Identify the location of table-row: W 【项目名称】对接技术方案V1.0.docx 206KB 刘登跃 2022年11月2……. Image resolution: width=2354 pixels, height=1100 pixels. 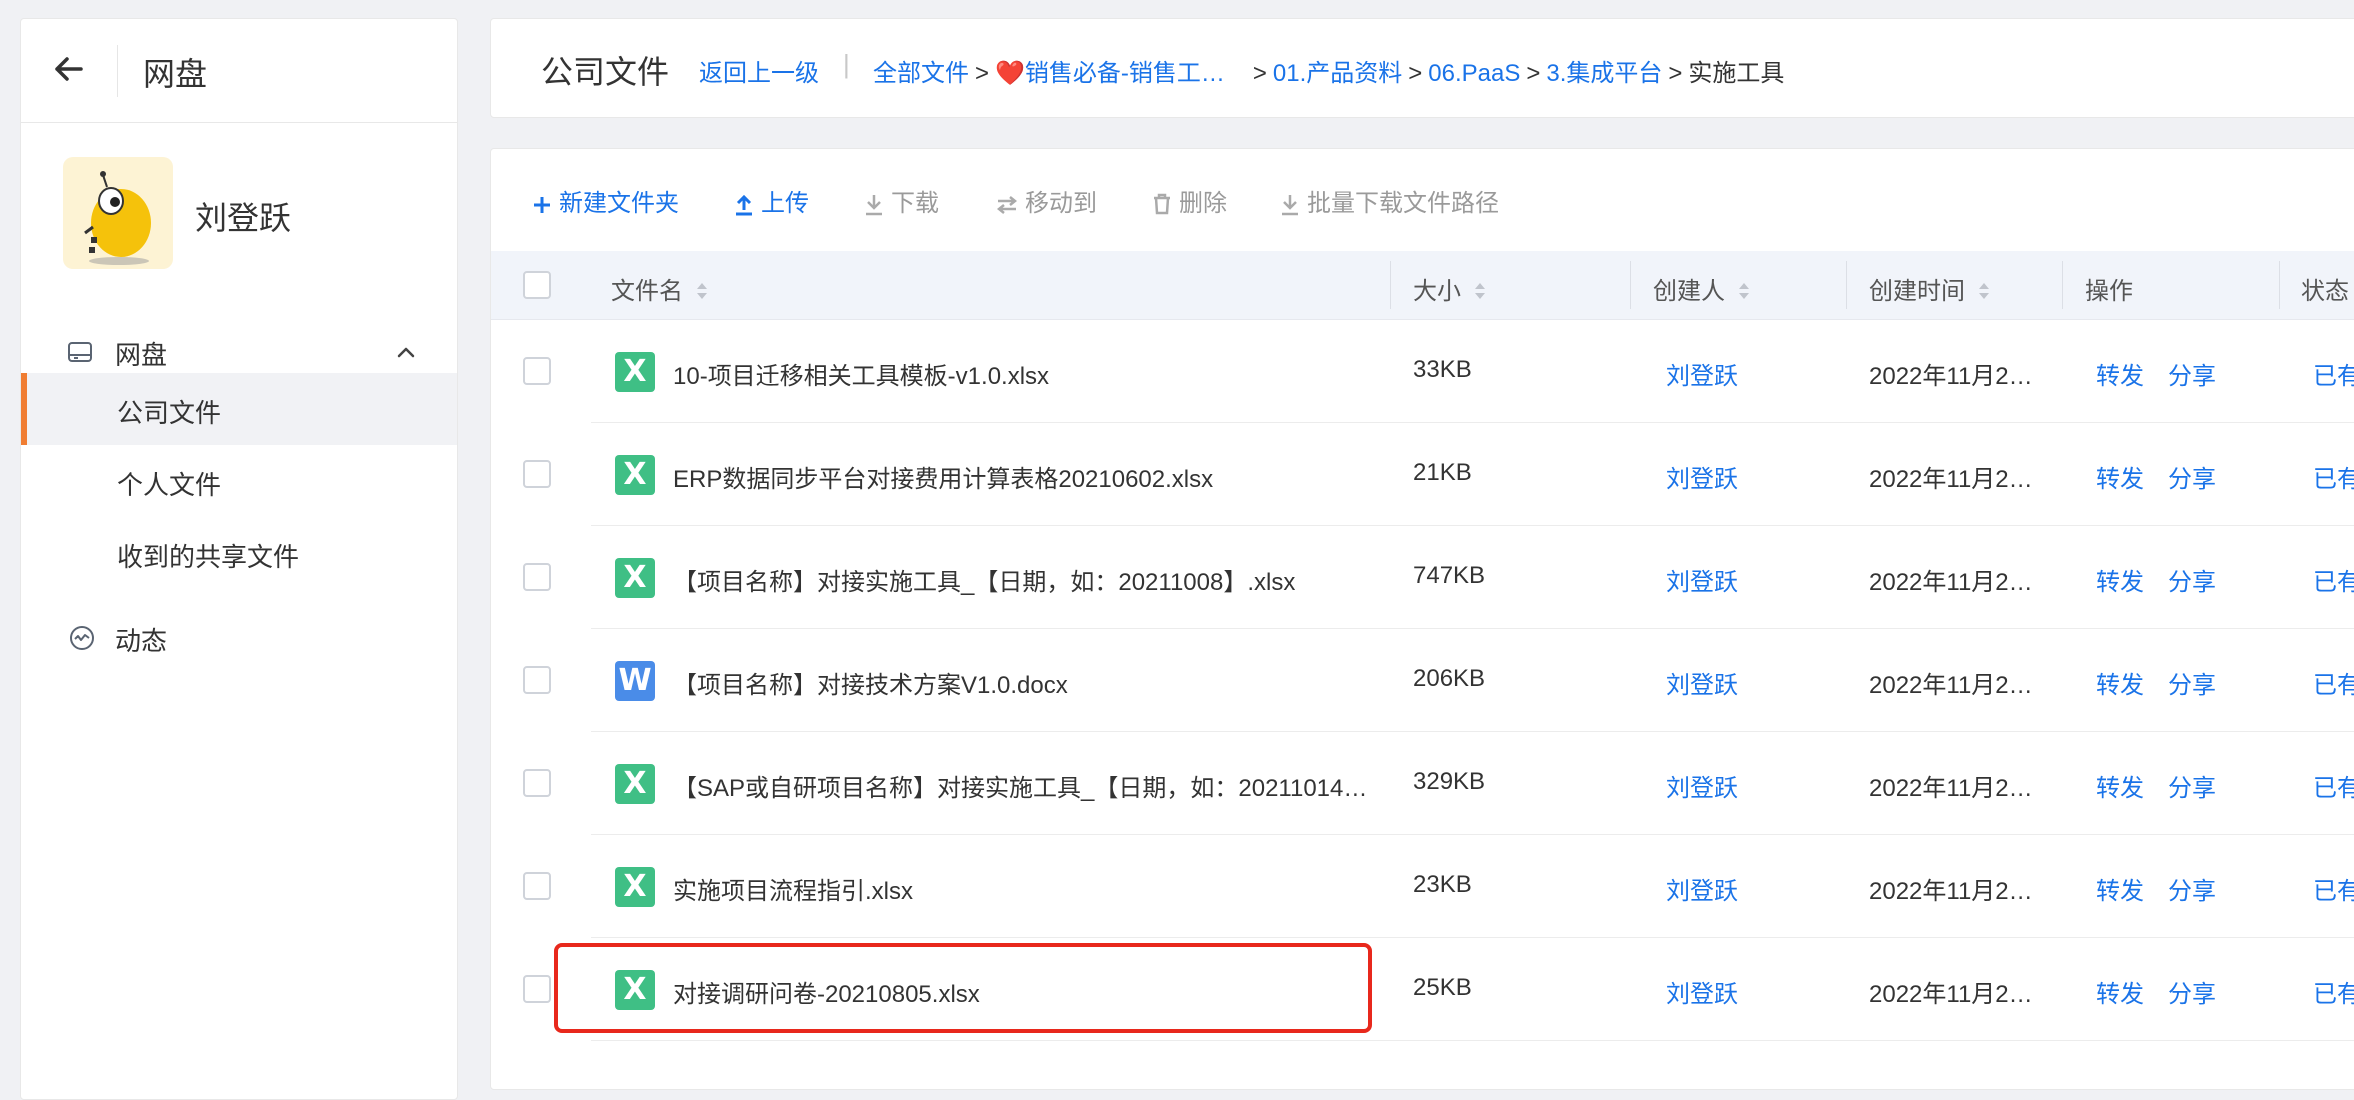
(1422, 680).